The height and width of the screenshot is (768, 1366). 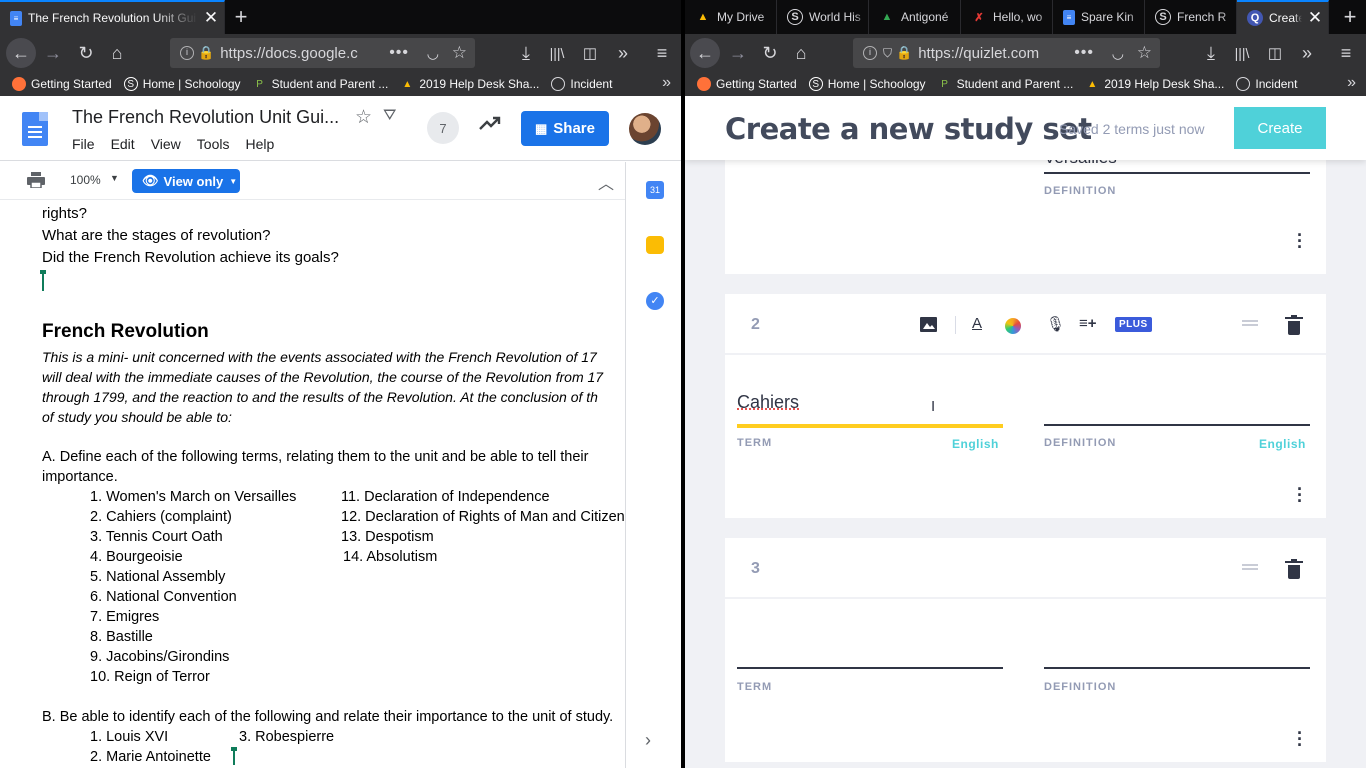 I want to click on globe-icon, so click(x=1243, y=84).